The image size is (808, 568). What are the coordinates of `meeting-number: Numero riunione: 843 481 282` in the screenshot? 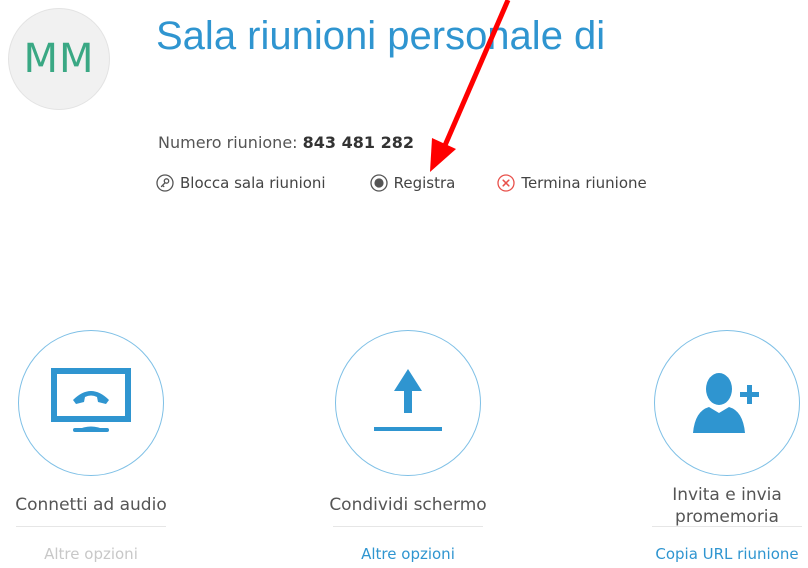 It's located at (286, 142).